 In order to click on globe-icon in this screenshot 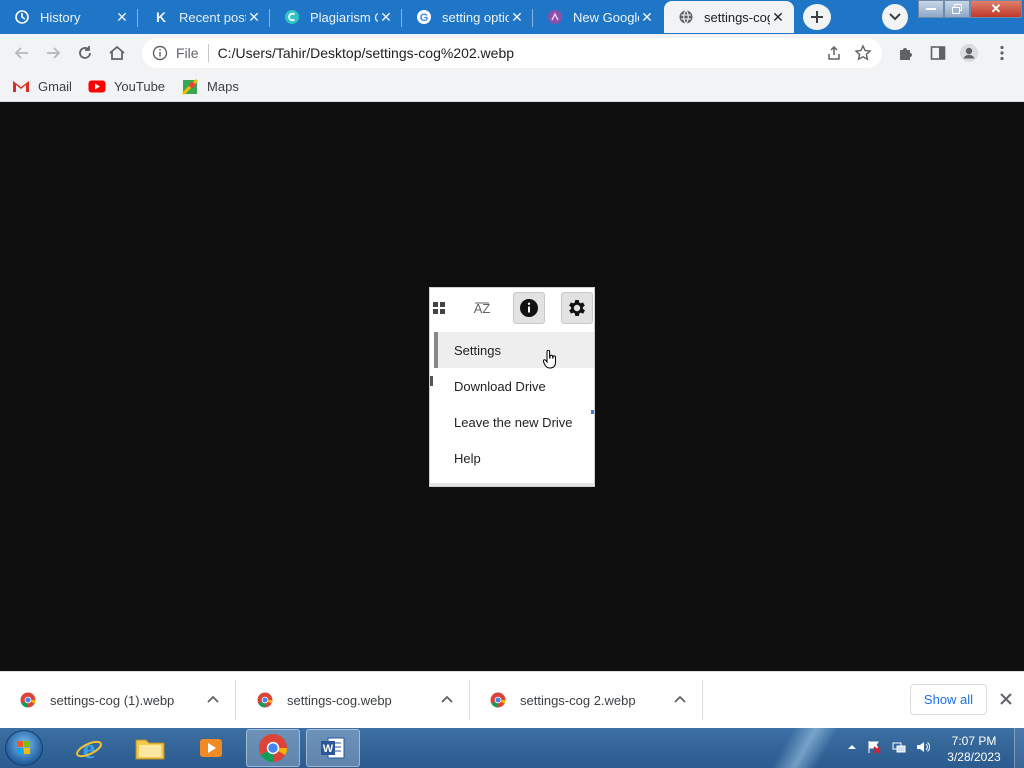, I will do `click(686, 17)`.